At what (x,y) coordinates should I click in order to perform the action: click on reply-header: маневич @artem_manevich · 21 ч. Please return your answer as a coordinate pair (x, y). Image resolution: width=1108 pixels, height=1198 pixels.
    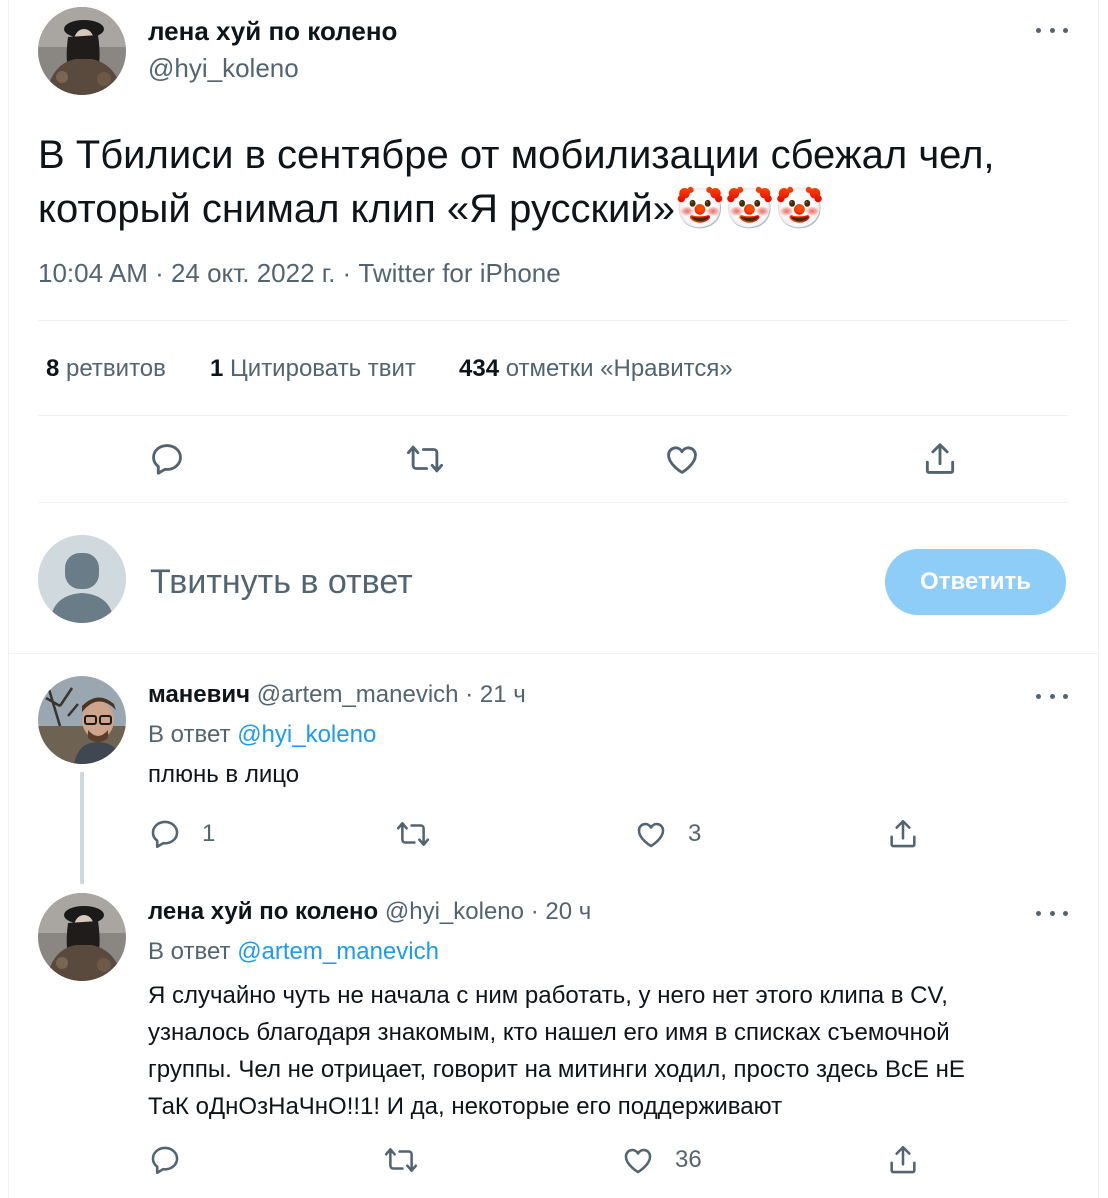
    Looking at the image, I should click on (337, 695).